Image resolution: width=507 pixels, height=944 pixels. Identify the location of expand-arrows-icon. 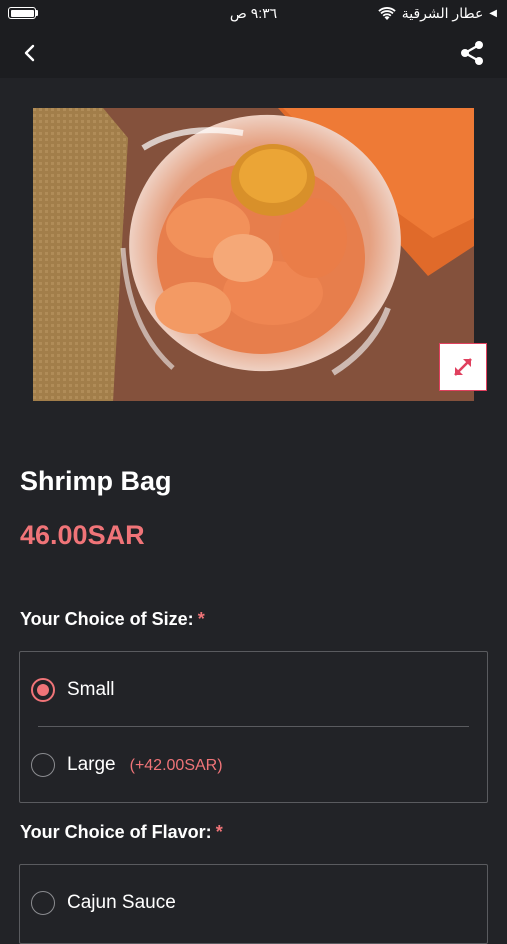
(463, 367).